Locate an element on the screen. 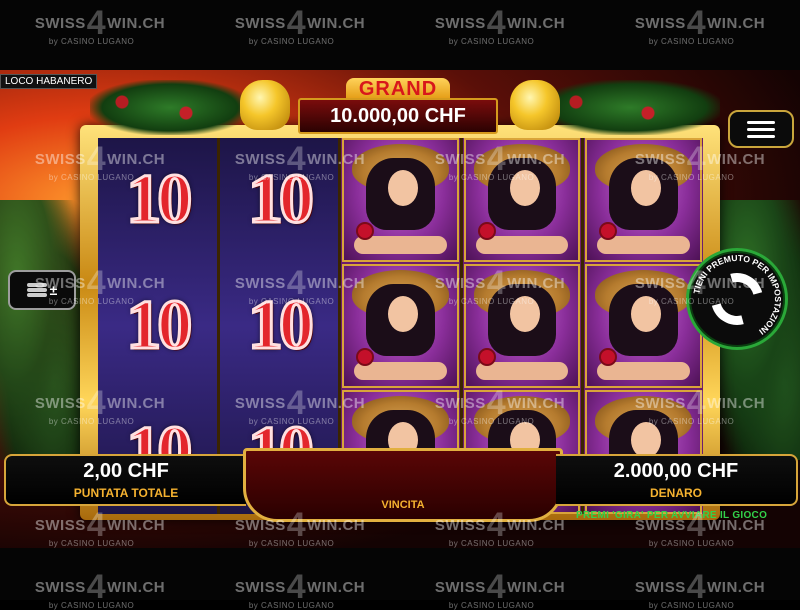 The image size is (800, 610). jackpot-value: 10.000,00 CHF is located at coordinates (398, 116).